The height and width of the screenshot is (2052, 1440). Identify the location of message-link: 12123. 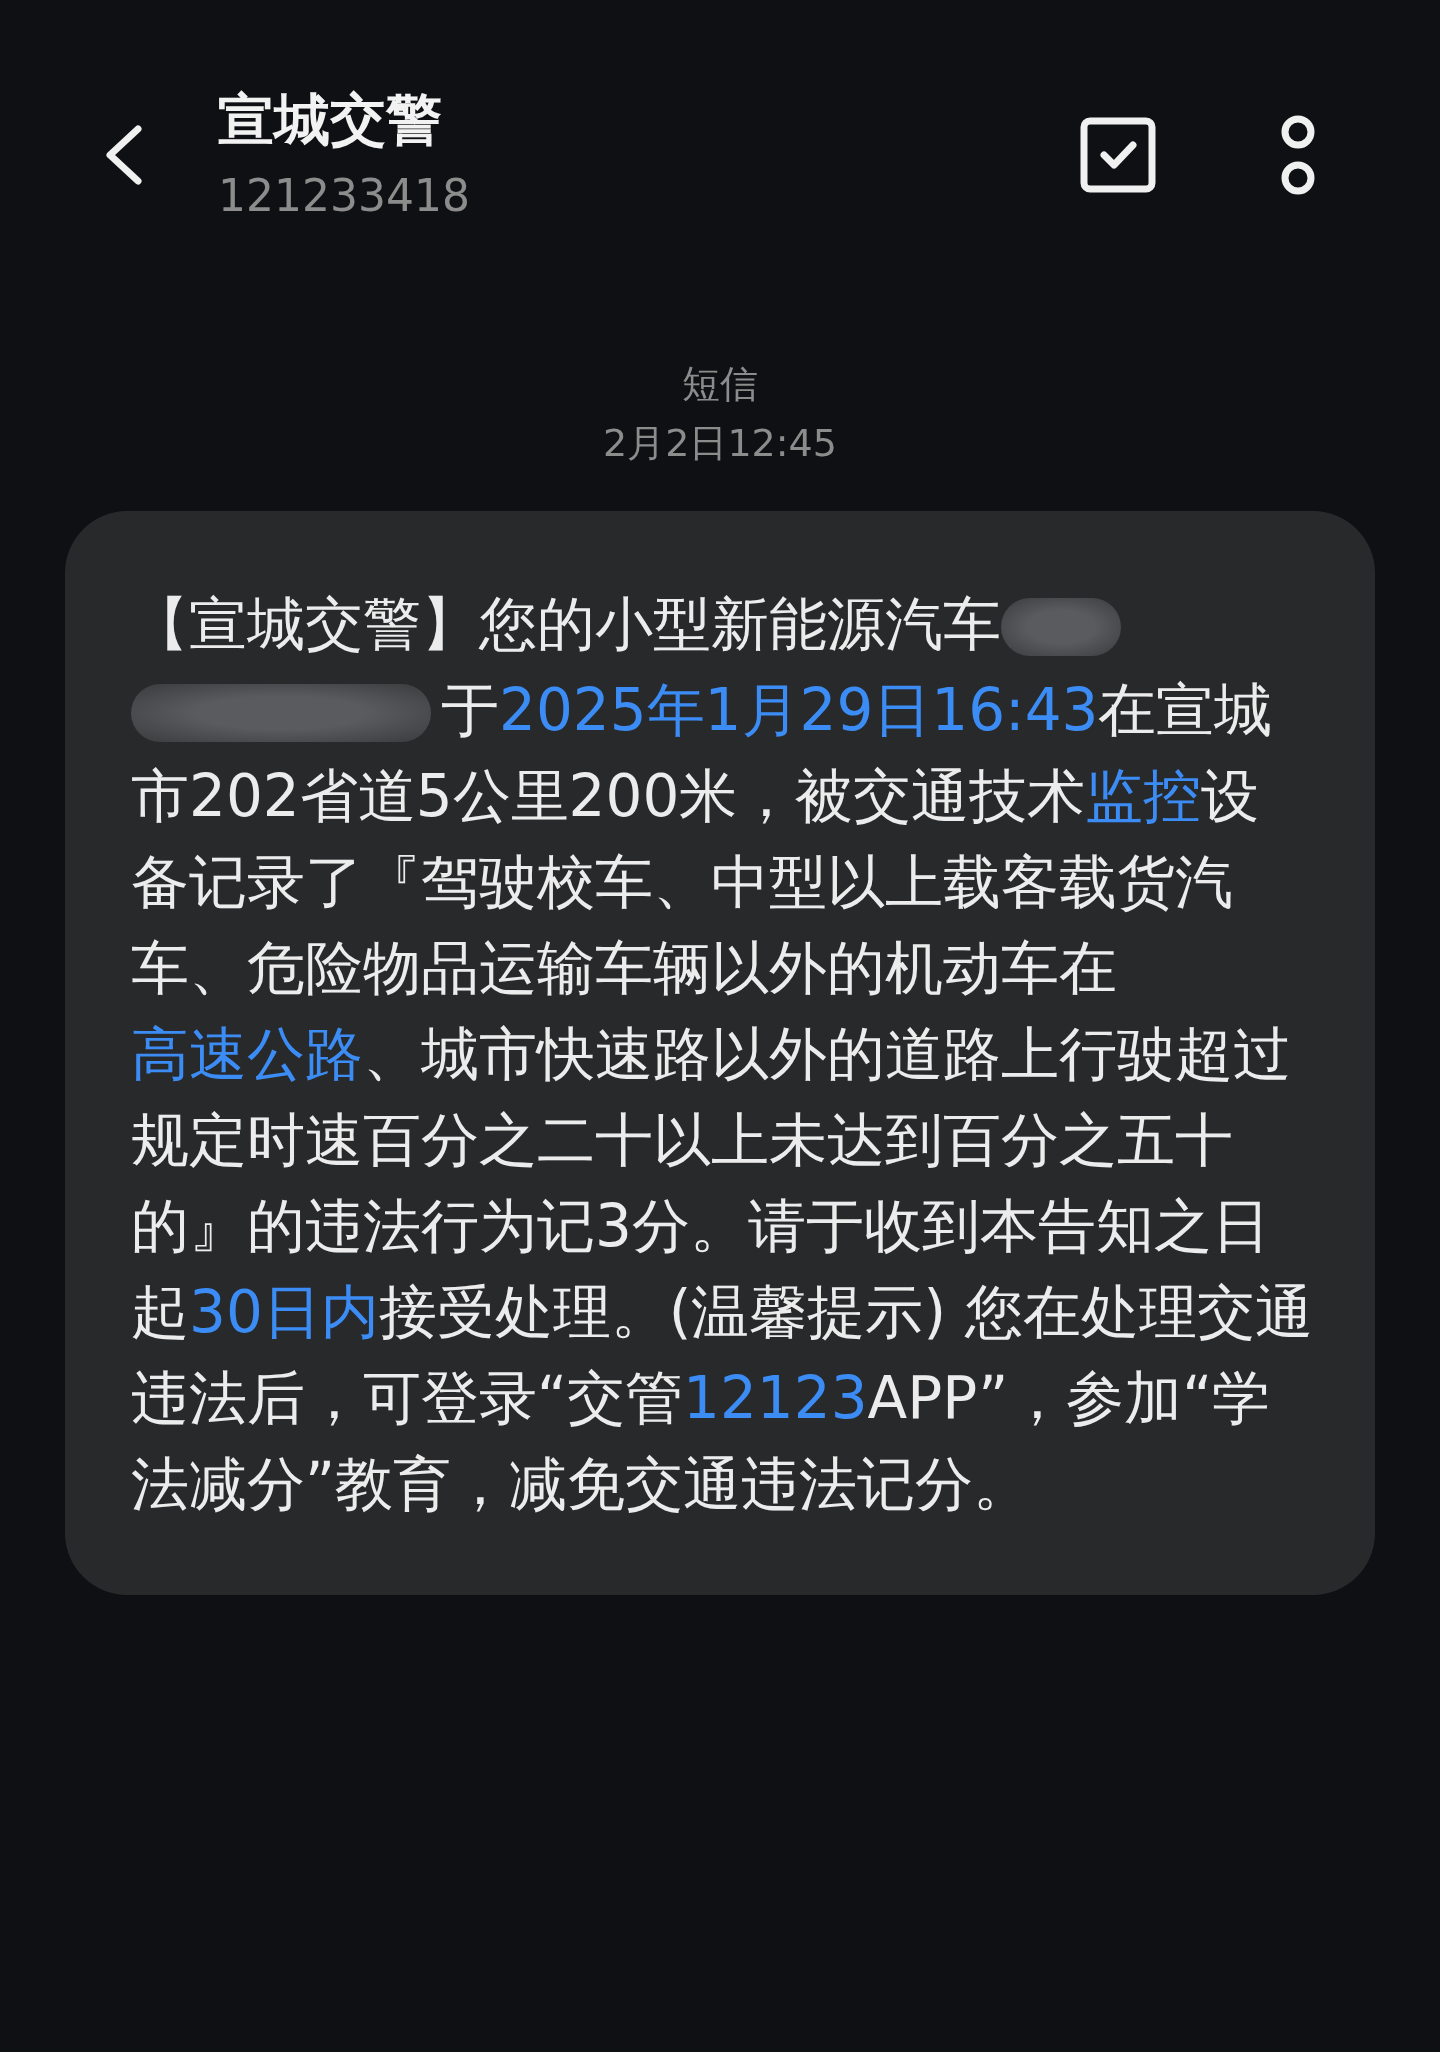
(775, 1397).